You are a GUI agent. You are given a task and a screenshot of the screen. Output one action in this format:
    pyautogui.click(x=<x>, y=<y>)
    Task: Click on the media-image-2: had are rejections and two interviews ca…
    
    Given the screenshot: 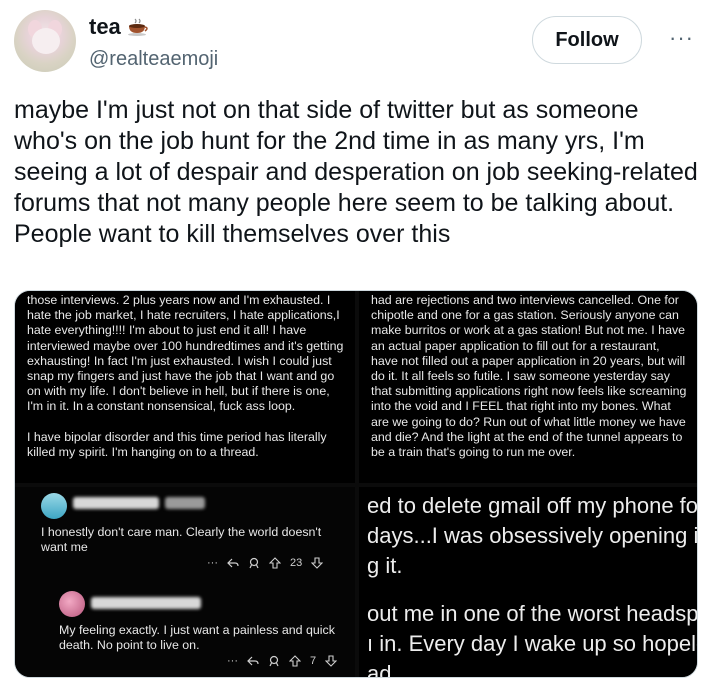 What is the action you would take?
    pyautogui.click(x=528, y=387)
    